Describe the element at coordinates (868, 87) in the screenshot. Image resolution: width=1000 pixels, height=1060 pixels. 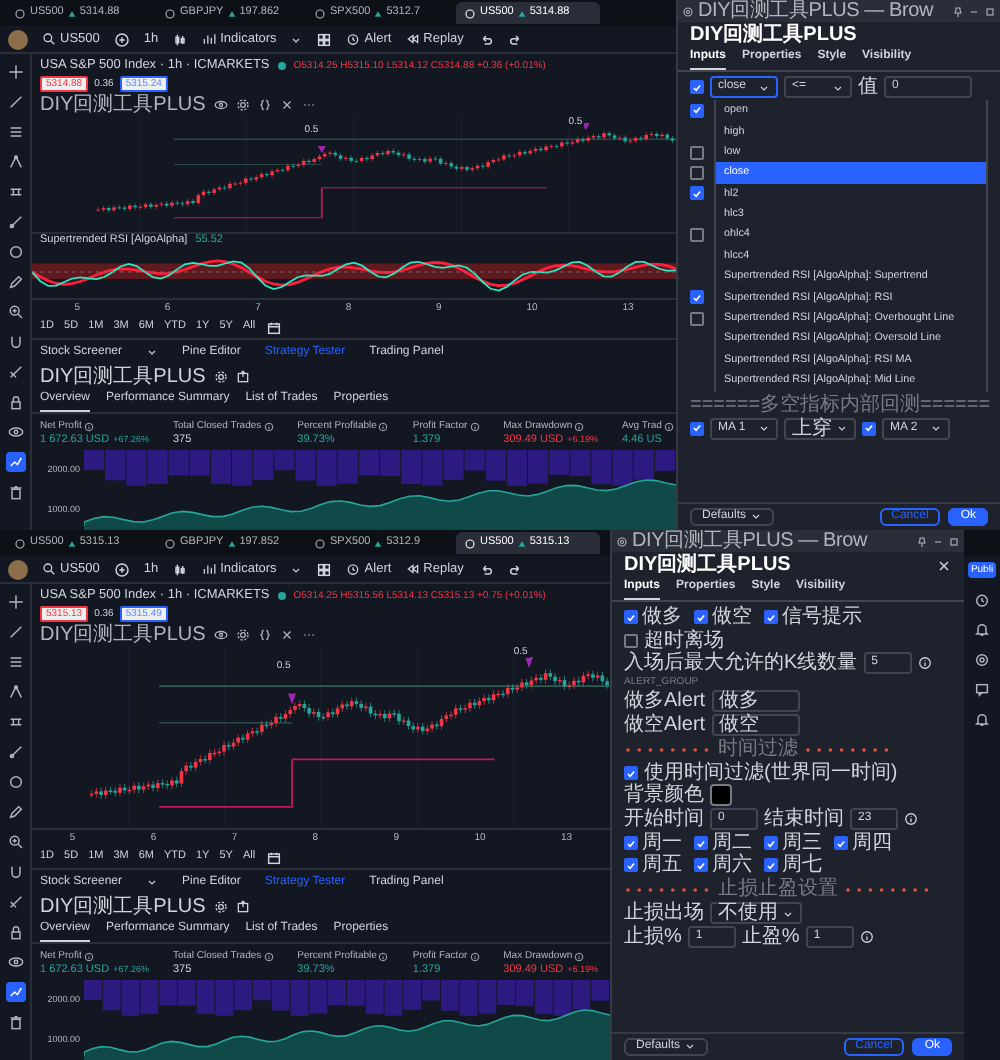
I see `field-label: 值` at that location.